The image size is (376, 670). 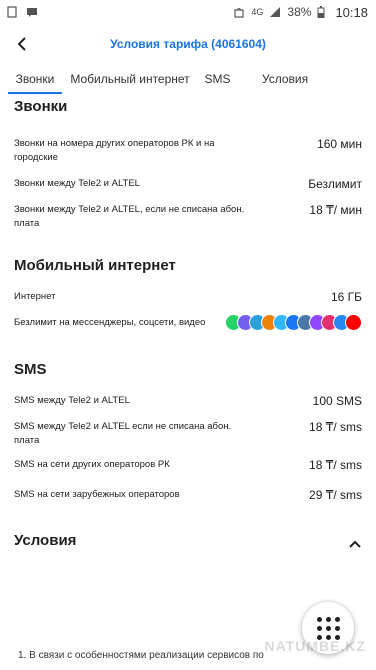 I want to click on status-left, so click(x=22, y=12).